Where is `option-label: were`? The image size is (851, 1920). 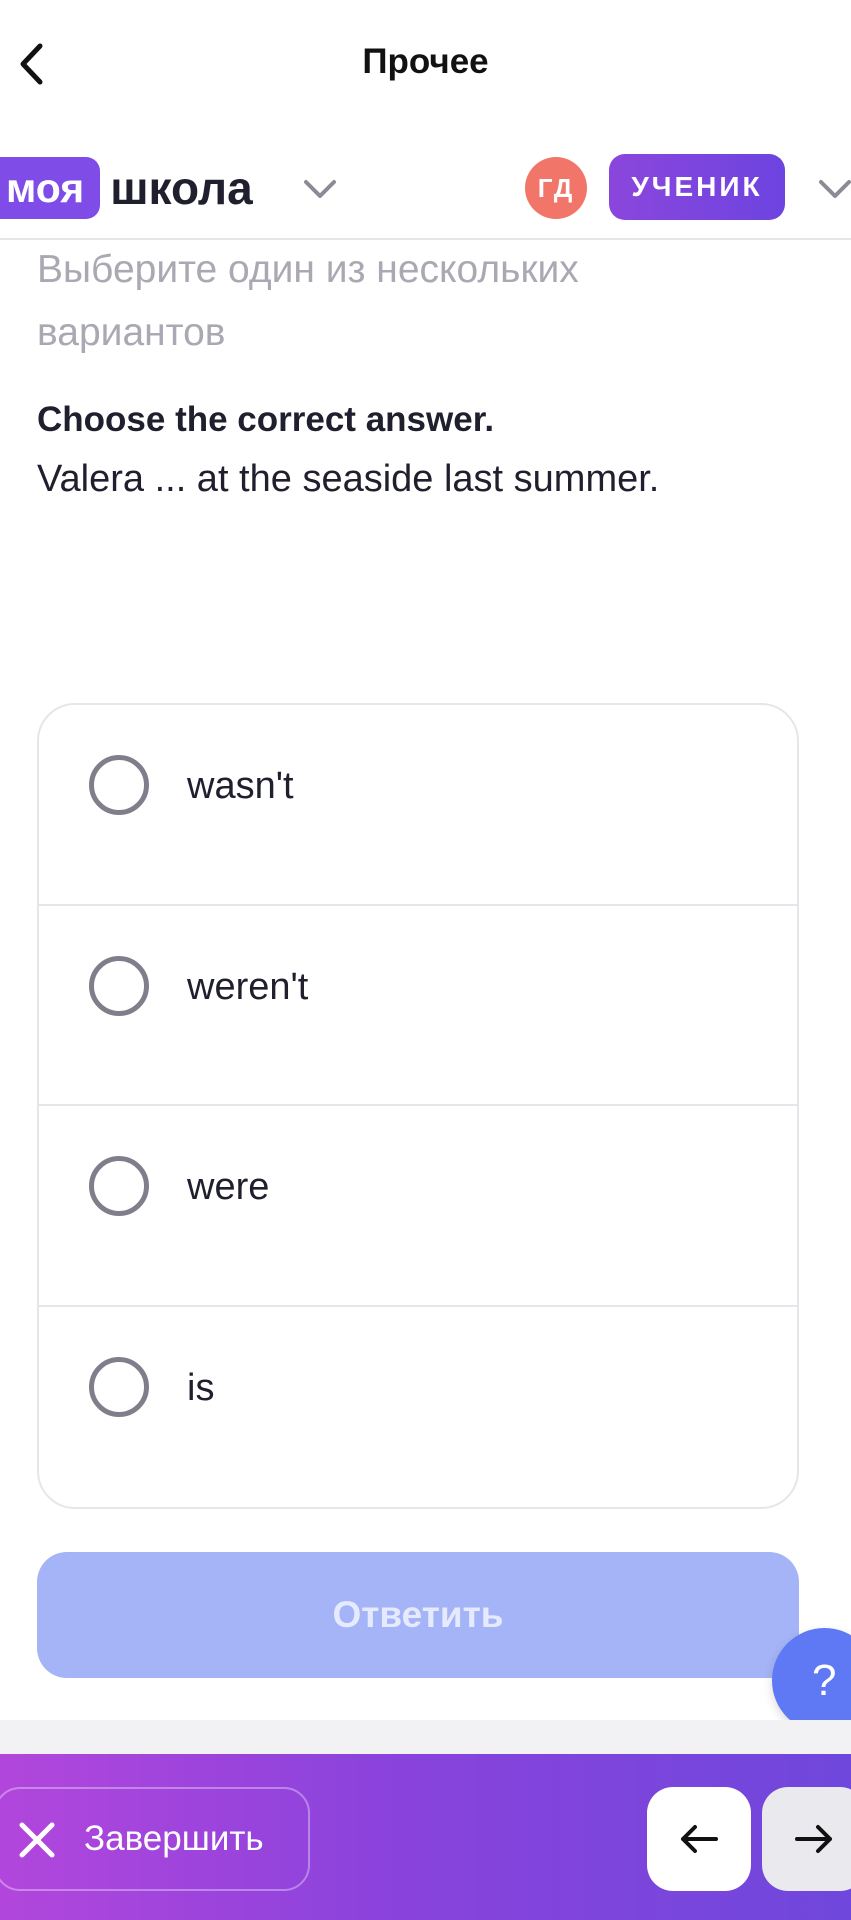 option-label: were is located at coordinates (228, 1187).